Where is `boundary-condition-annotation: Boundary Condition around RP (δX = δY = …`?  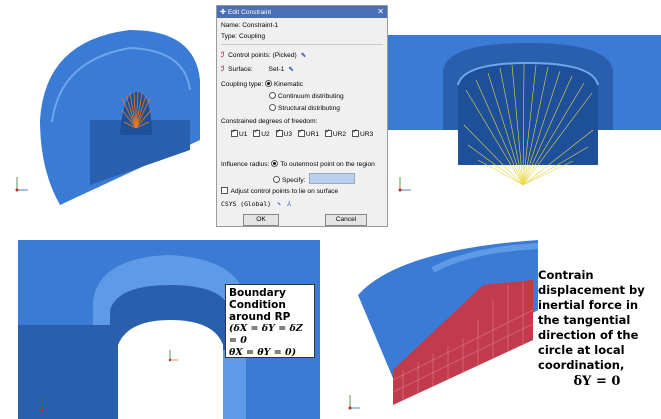
boundary-condition-annotation: Boundary Condition around RP (δX = δY = … is located at coordinates (270, 321).